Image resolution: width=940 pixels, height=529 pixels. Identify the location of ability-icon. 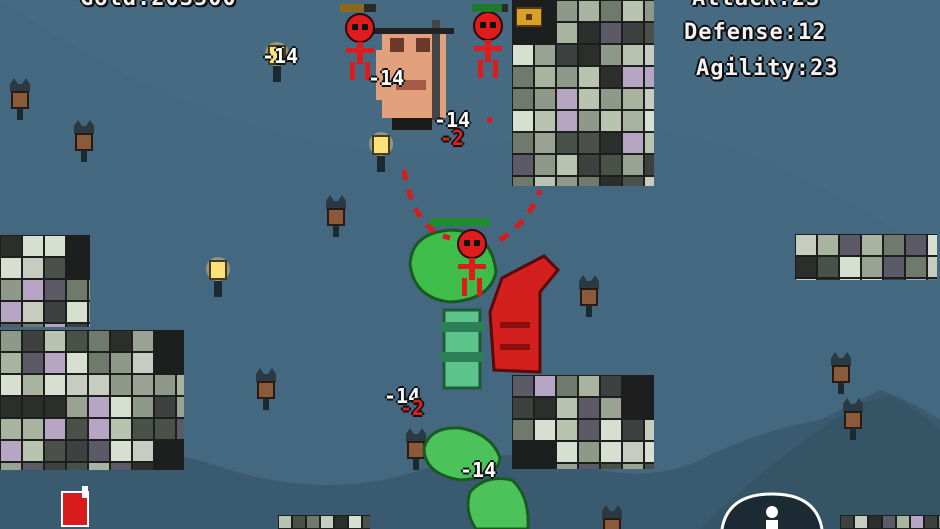
(773, 509).